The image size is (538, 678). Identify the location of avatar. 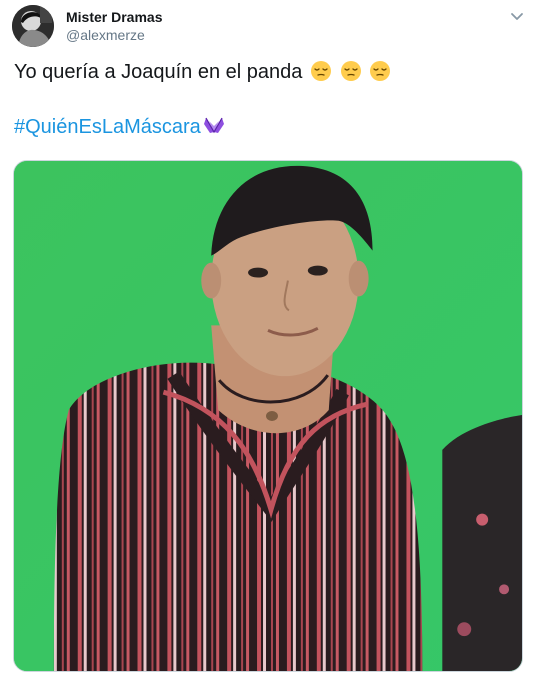
(33, 26).